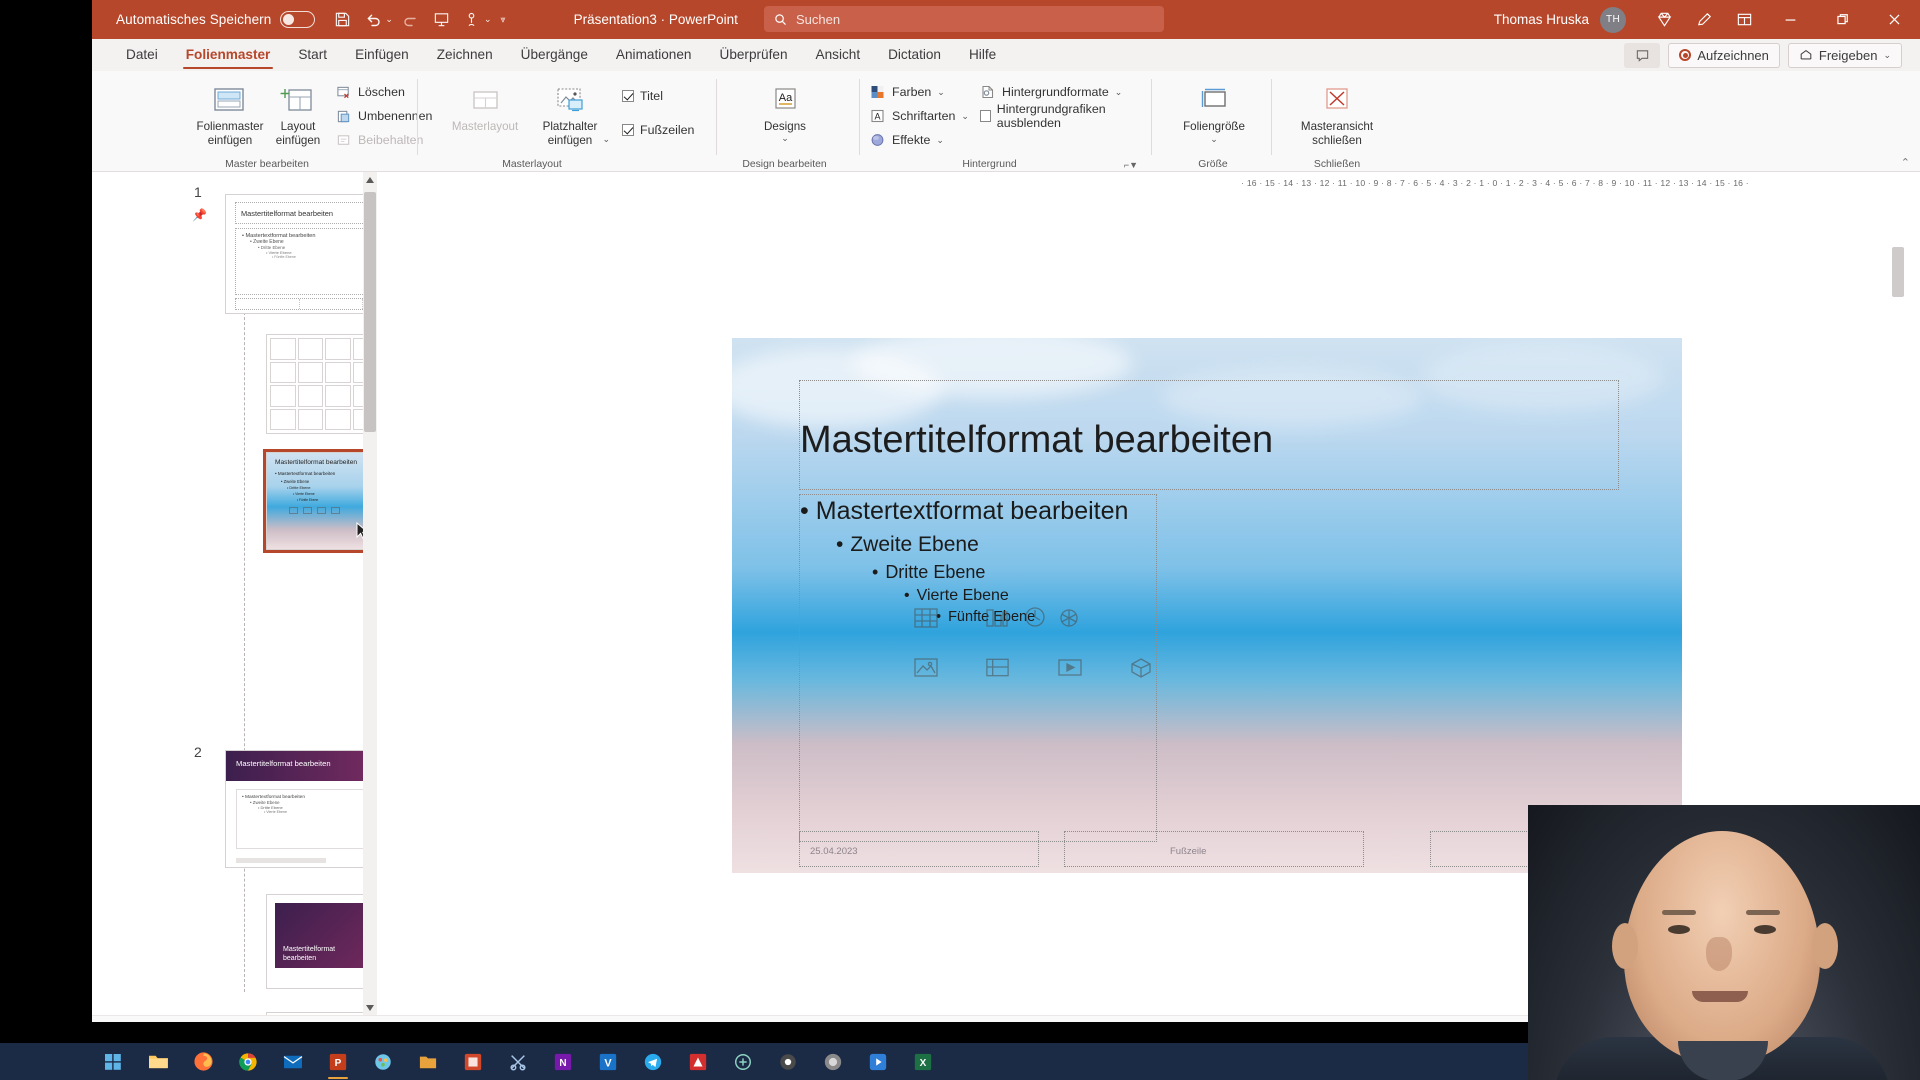 The image size is (1920, 1080). What do you see at coordinates (628, 130) in the screenshot?
I see `fusszeilen-checkbox-box` at bounding box center [628, 130].